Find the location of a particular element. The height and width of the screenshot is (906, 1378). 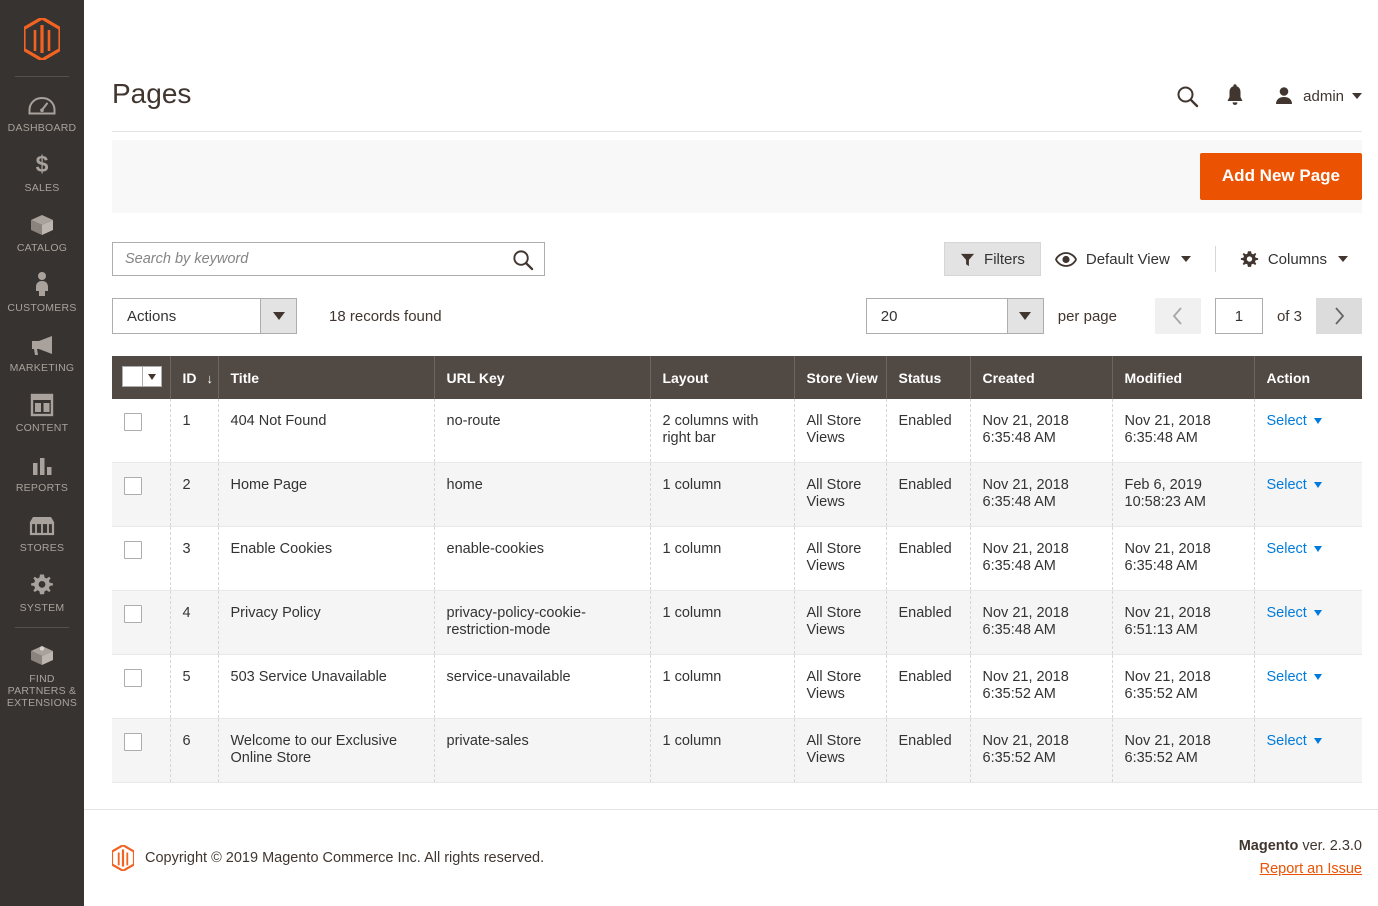

view-switcher: Default View is located at coordinates (1123, 259).